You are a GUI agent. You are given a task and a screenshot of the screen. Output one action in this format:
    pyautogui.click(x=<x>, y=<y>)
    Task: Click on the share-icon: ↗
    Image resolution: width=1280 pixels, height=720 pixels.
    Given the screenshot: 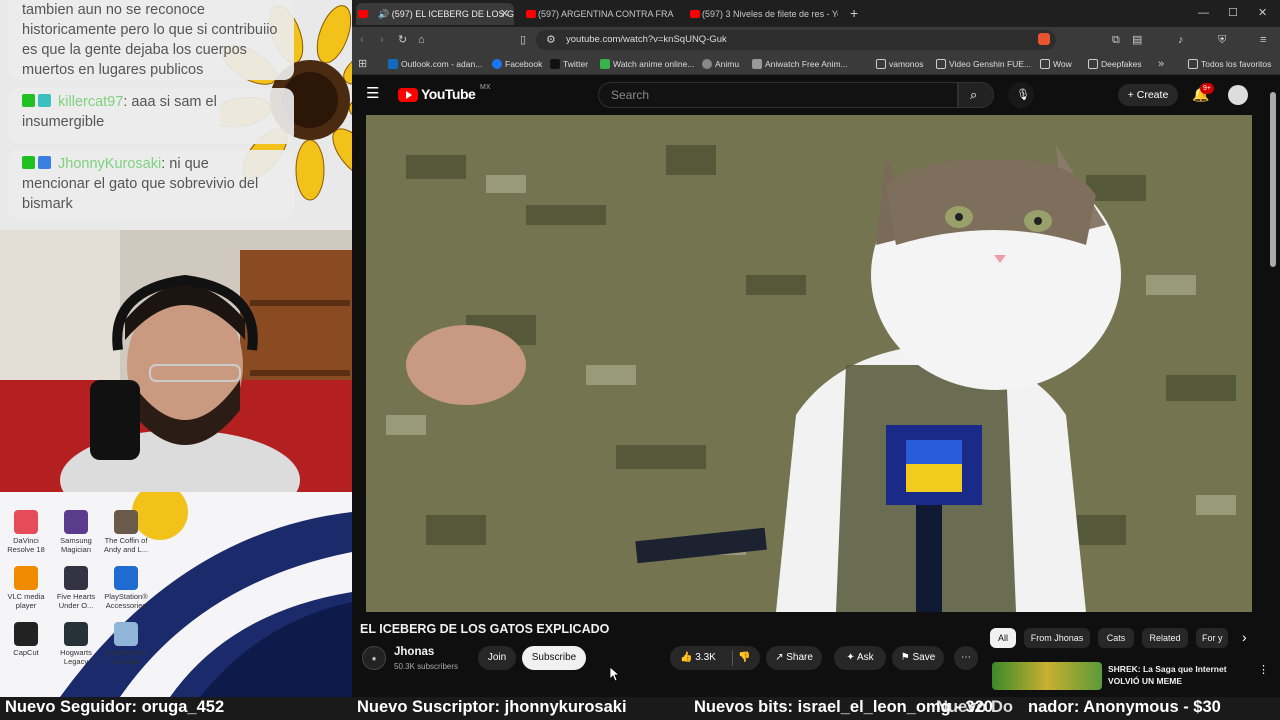 What is the action you would take?
    pyautogui.click(x=781, y=657)
    